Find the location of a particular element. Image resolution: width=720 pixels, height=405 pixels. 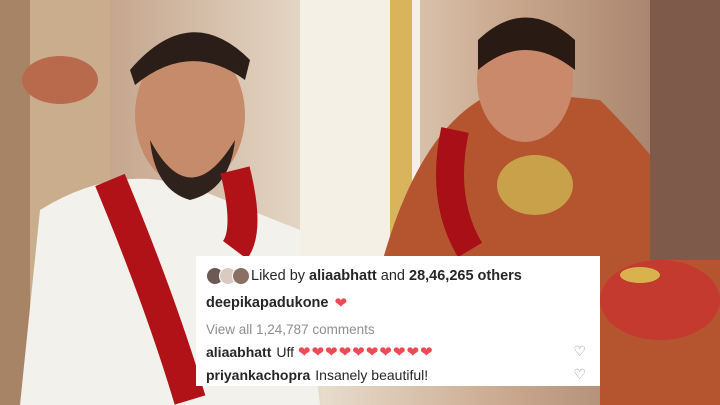

comment-row: priyankachopra Insanely beautiful! ♡ is located at coordinates (397, 374).